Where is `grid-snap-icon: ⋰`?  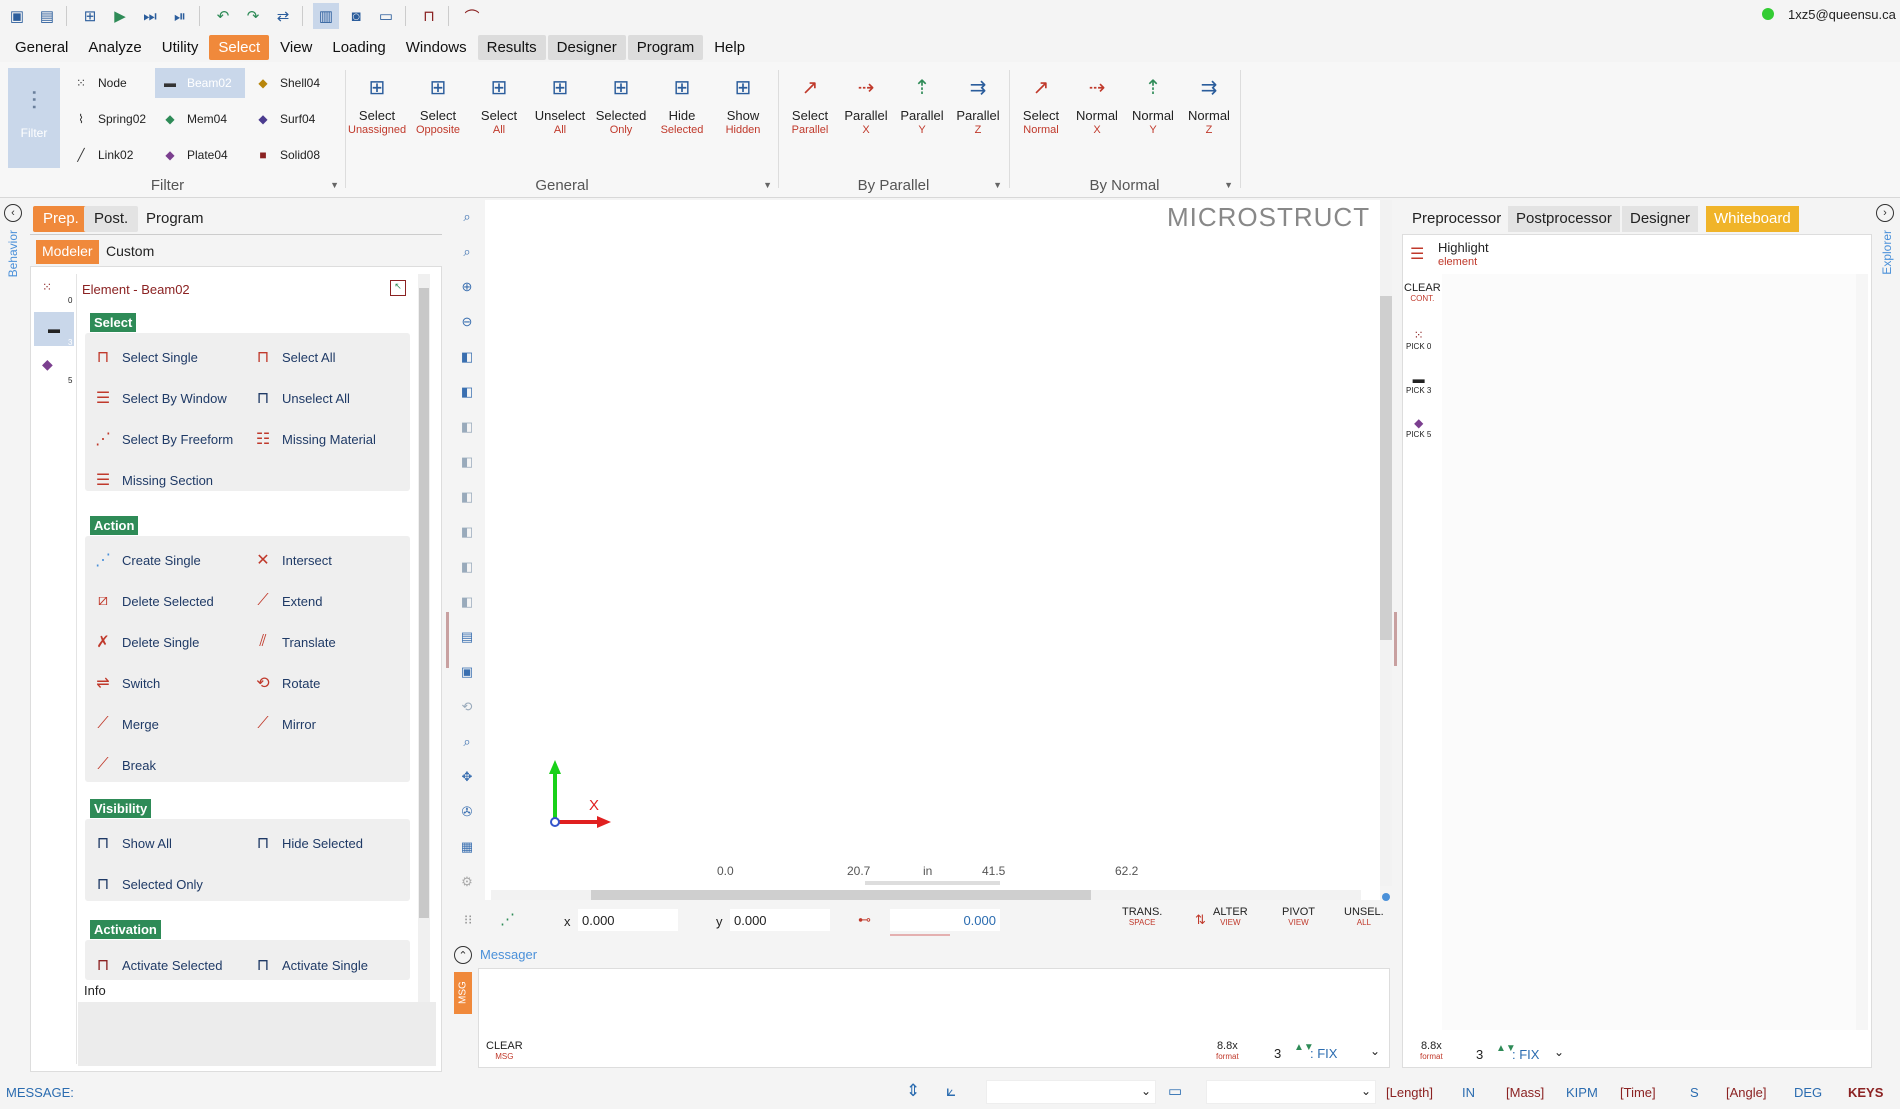
grid-snap-icon: ⋰ is located at coordinates (507, 919).